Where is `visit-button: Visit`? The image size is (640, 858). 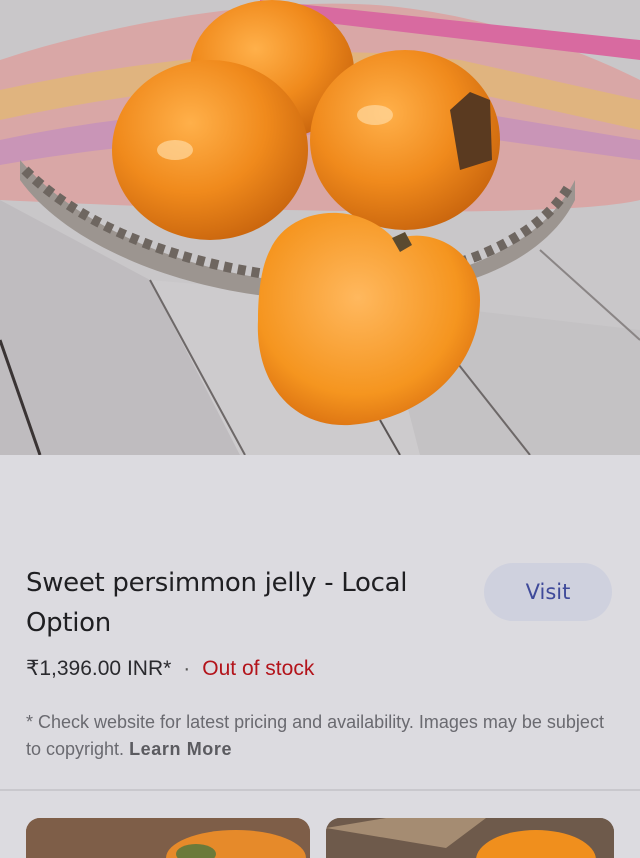 visit-button: Visit is located at coordinates (548, 592).